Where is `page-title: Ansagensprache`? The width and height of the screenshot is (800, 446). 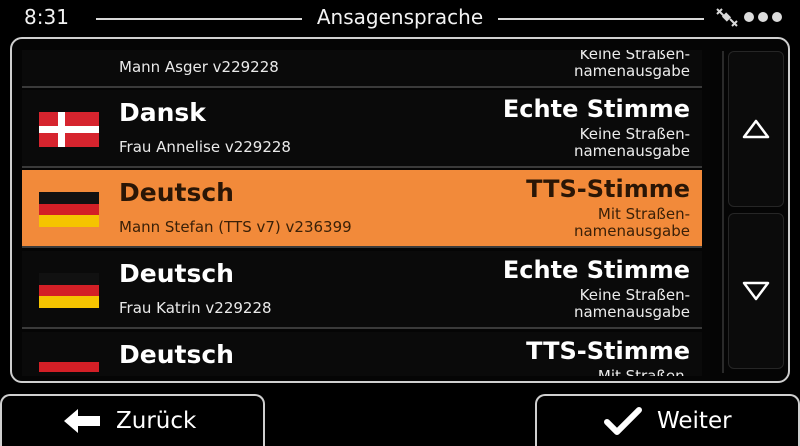 page-title: Ansagensprache is located at coordinates (400, 17).